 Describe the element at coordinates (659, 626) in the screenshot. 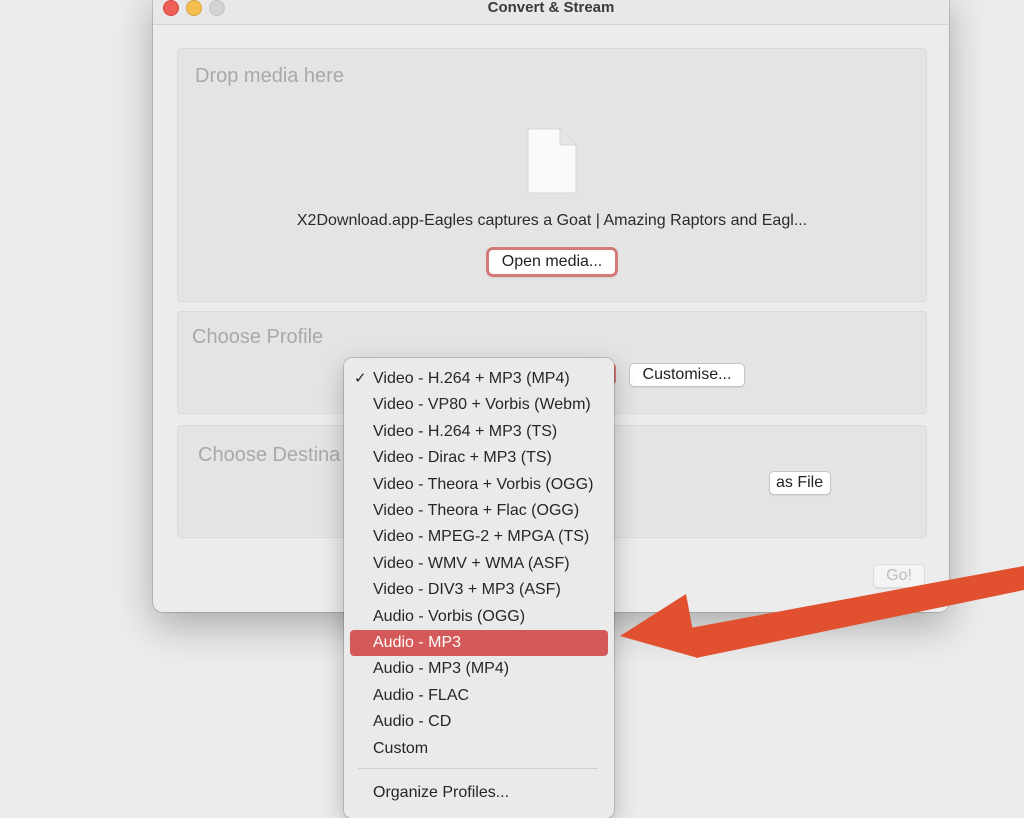

I see `arrow-head` at that location.